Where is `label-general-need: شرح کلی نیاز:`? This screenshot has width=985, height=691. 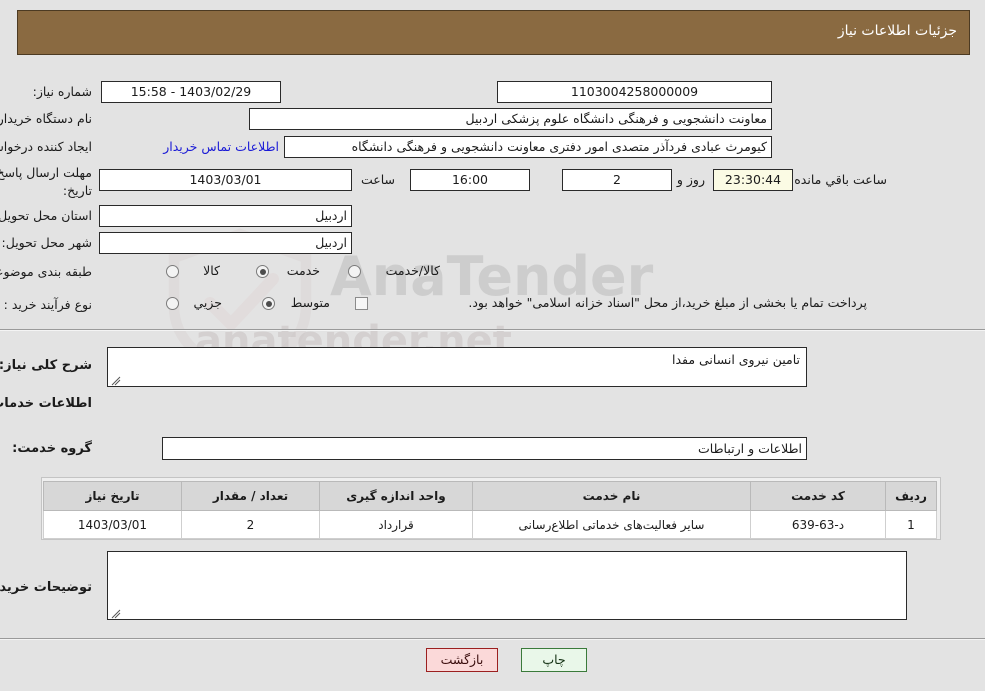
label-general-need: شرح کلی نیاز: is located at coordinates (46, 365).